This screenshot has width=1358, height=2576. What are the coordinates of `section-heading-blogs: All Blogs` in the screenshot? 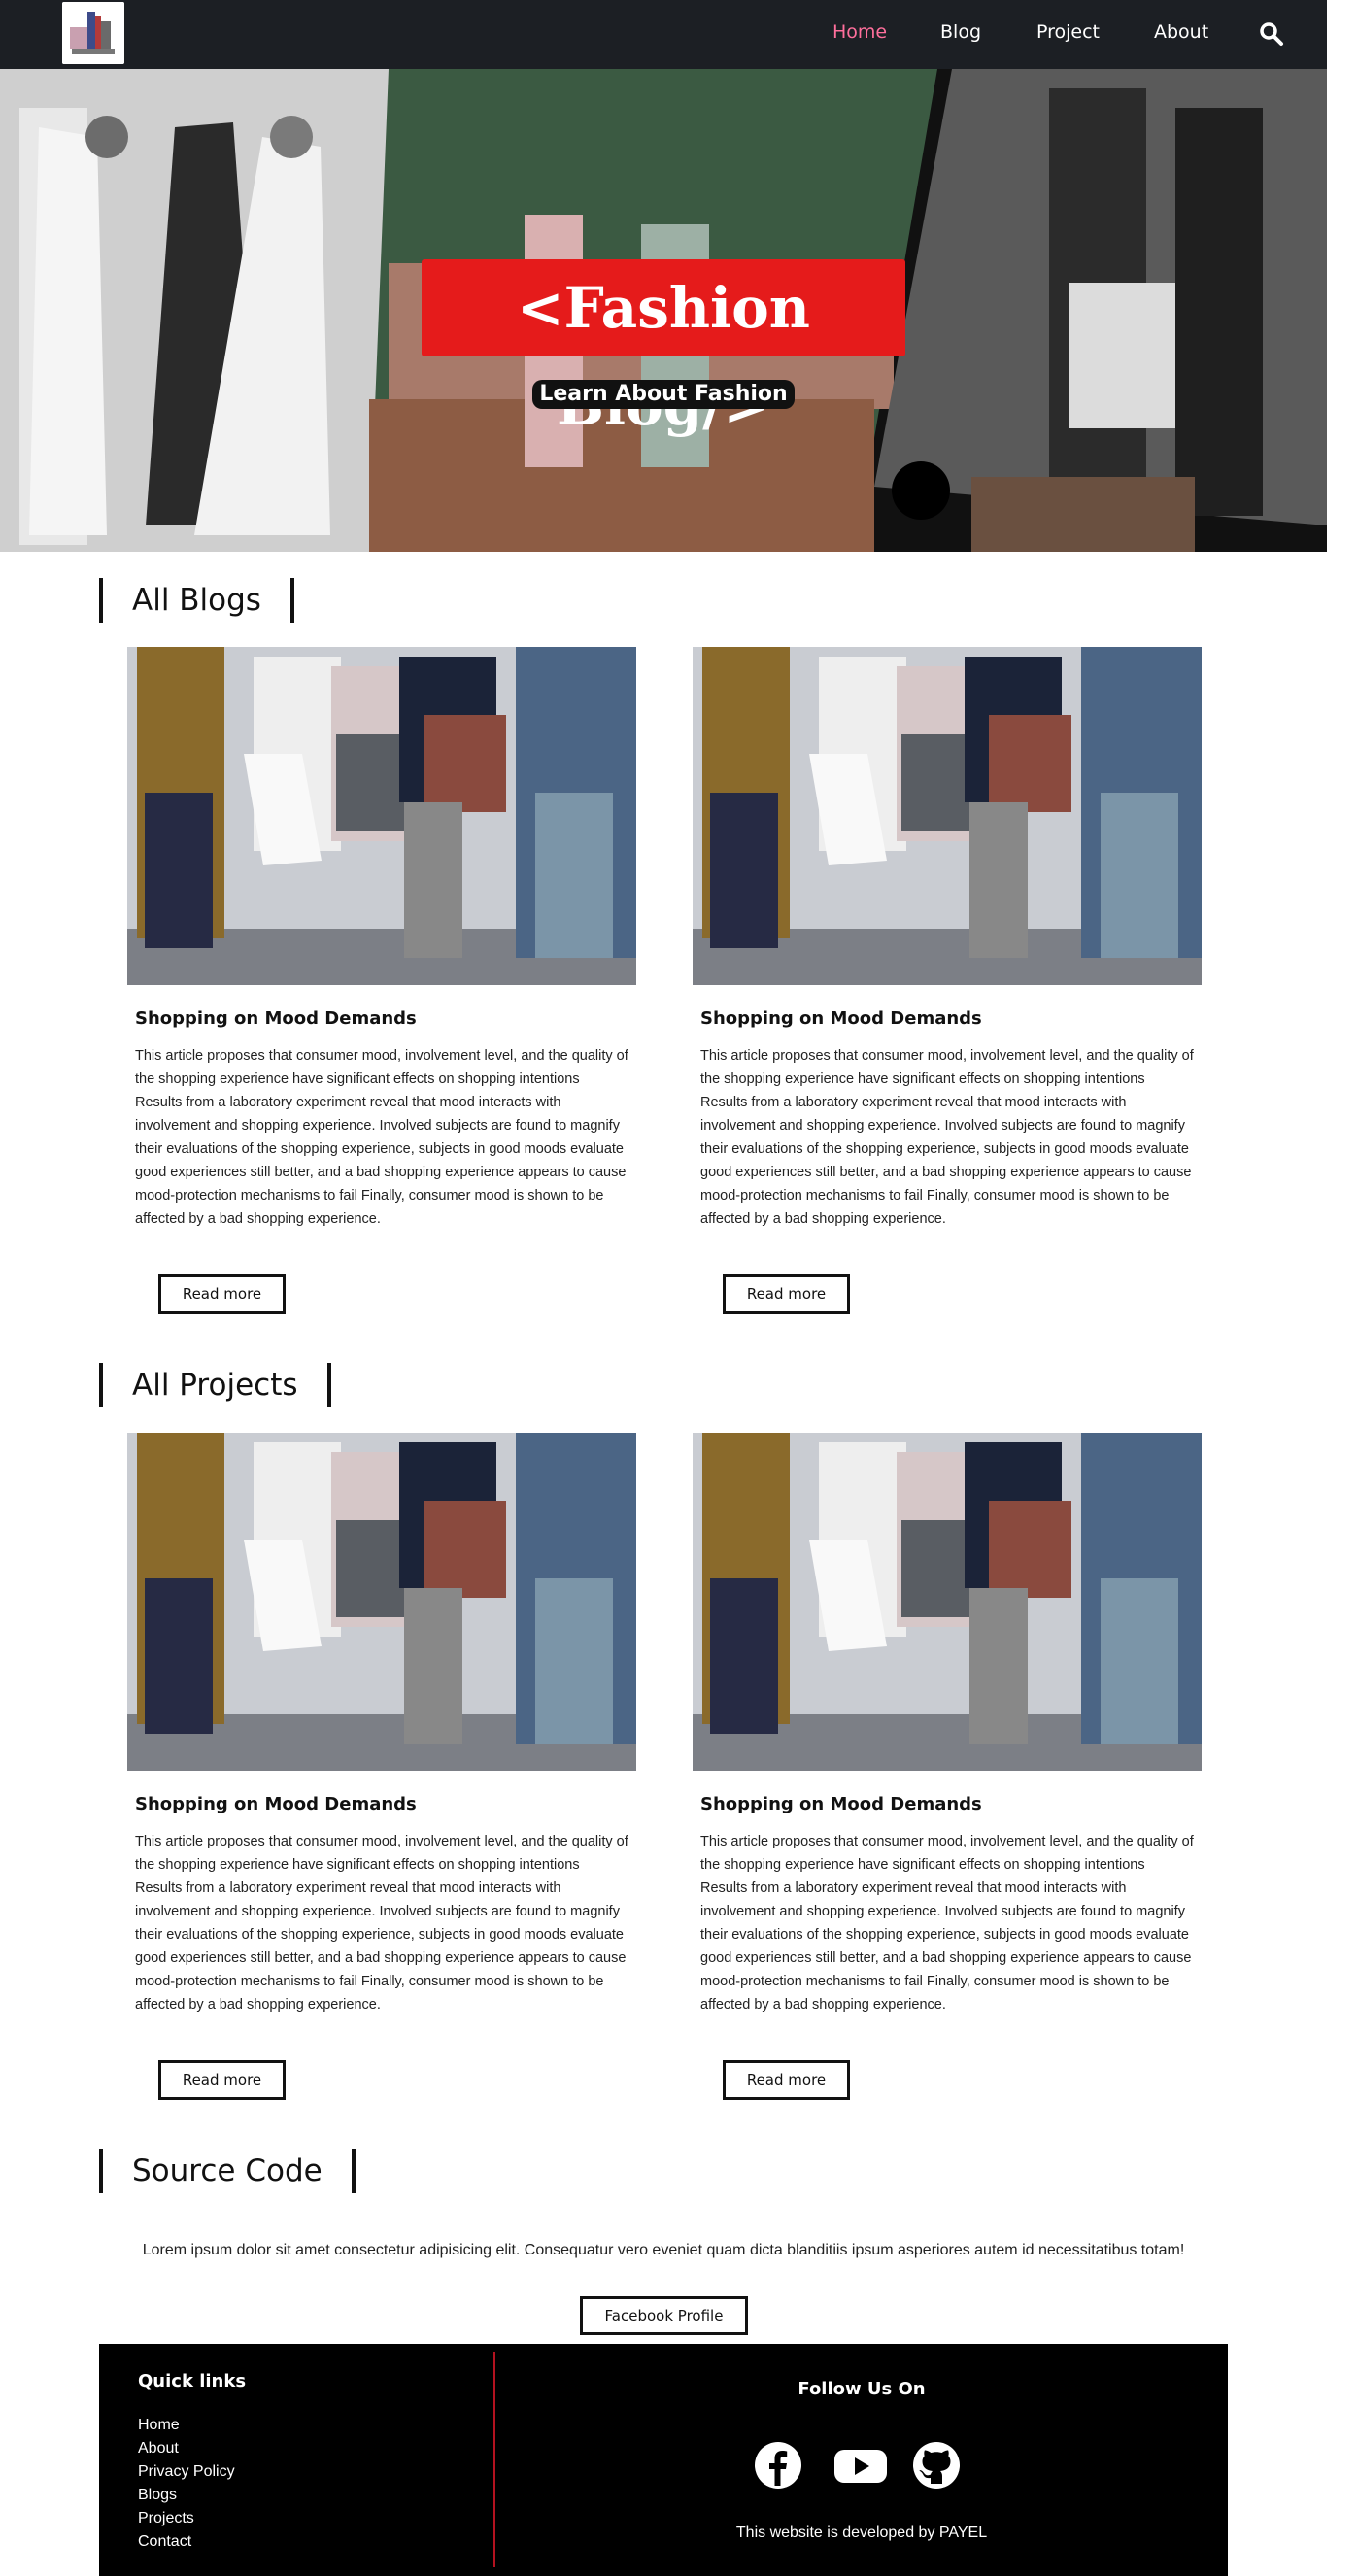 It's located at (196, 600).